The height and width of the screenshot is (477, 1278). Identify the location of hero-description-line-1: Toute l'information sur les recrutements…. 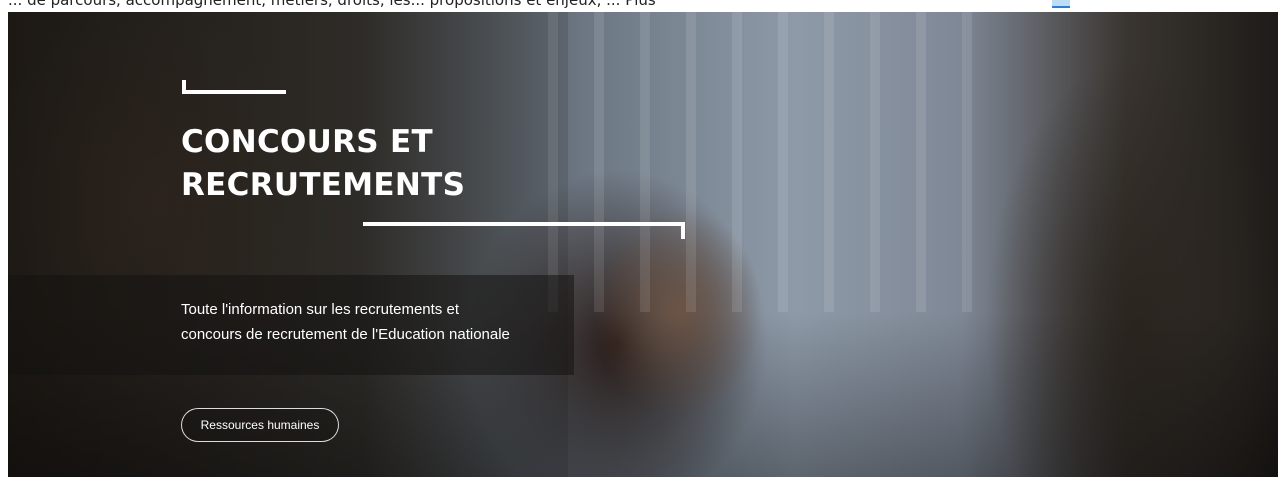
(320, 309).